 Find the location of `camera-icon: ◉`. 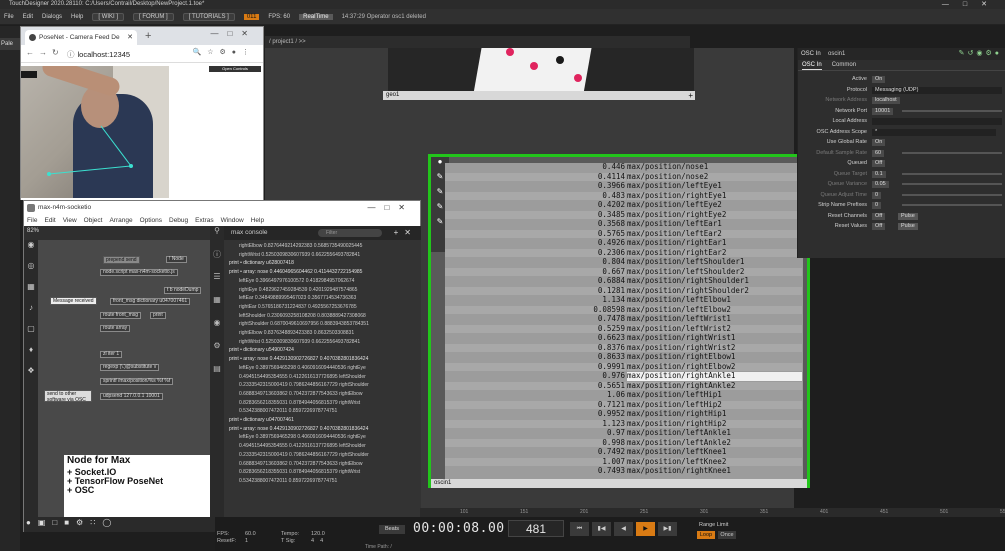

camera-icon: ◉ is located at coordinates (217, 329).